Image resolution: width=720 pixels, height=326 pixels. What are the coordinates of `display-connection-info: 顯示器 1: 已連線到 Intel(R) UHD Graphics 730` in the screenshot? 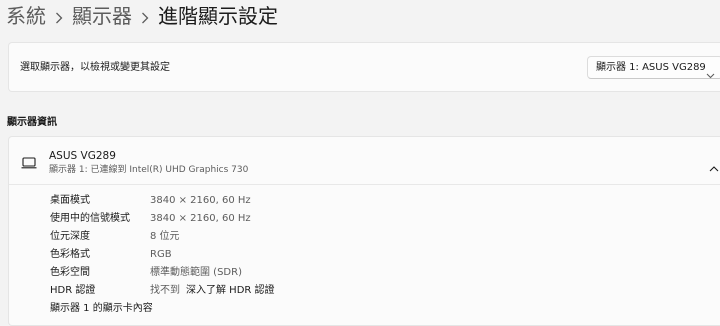 It's located at (149, 170).